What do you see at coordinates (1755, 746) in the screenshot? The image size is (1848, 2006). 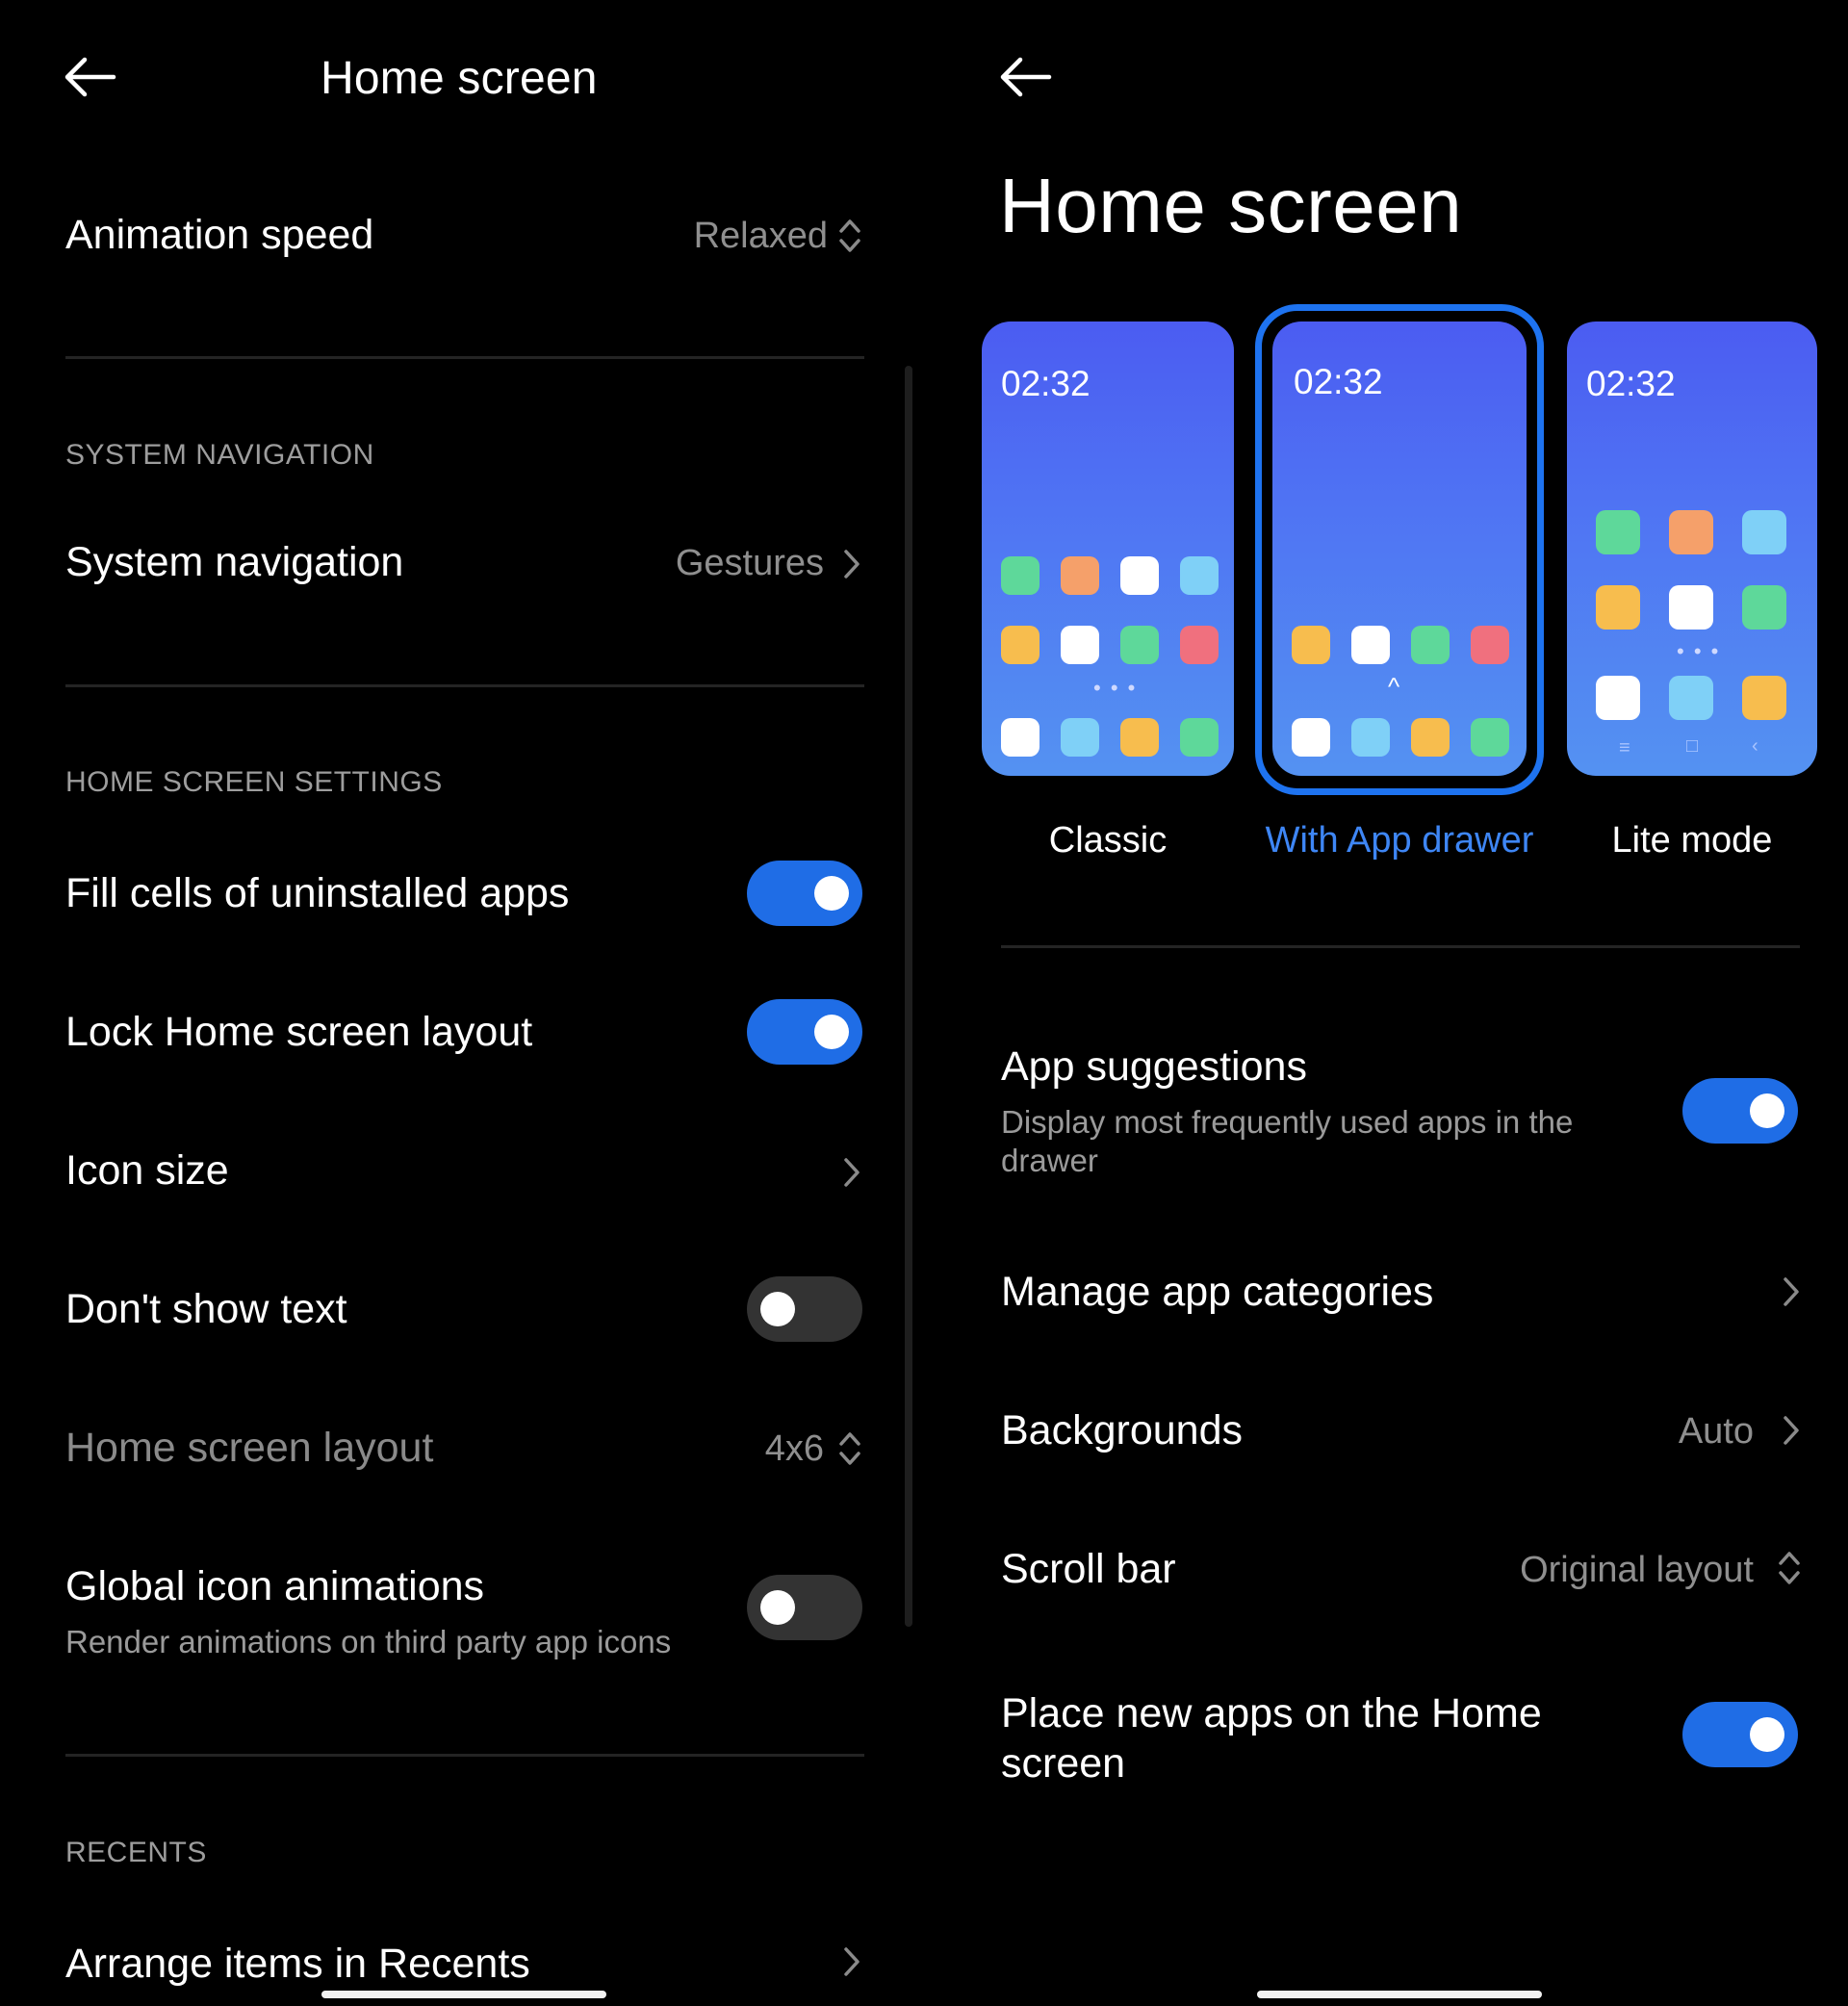 I see `back-icon: ‹` at bounding box center [1755, 746].